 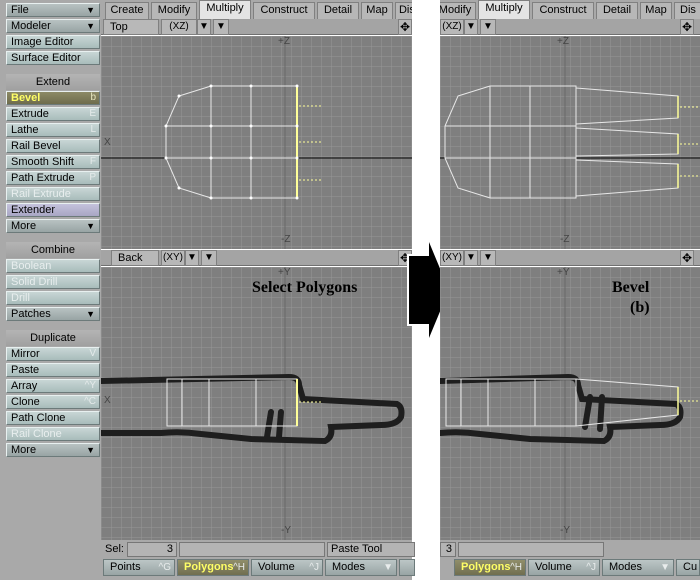 What do you see at coordinates (688, 567) in the screenshot?
I see `cut-button: Cu` at bounding box center [688, 567].